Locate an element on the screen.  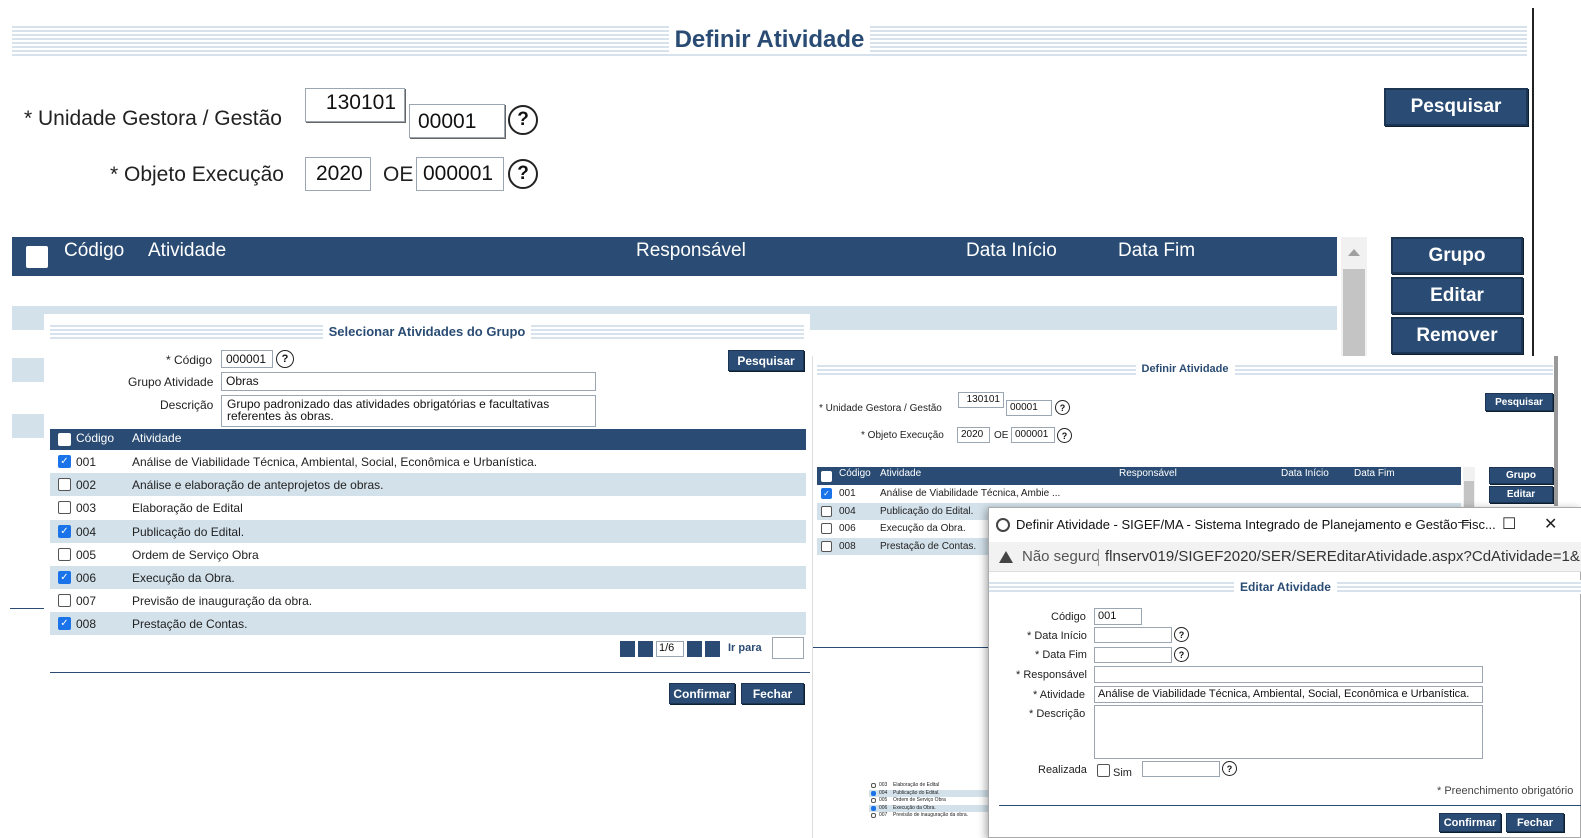
select-all-checkbox is located at coordinates (37, 257).